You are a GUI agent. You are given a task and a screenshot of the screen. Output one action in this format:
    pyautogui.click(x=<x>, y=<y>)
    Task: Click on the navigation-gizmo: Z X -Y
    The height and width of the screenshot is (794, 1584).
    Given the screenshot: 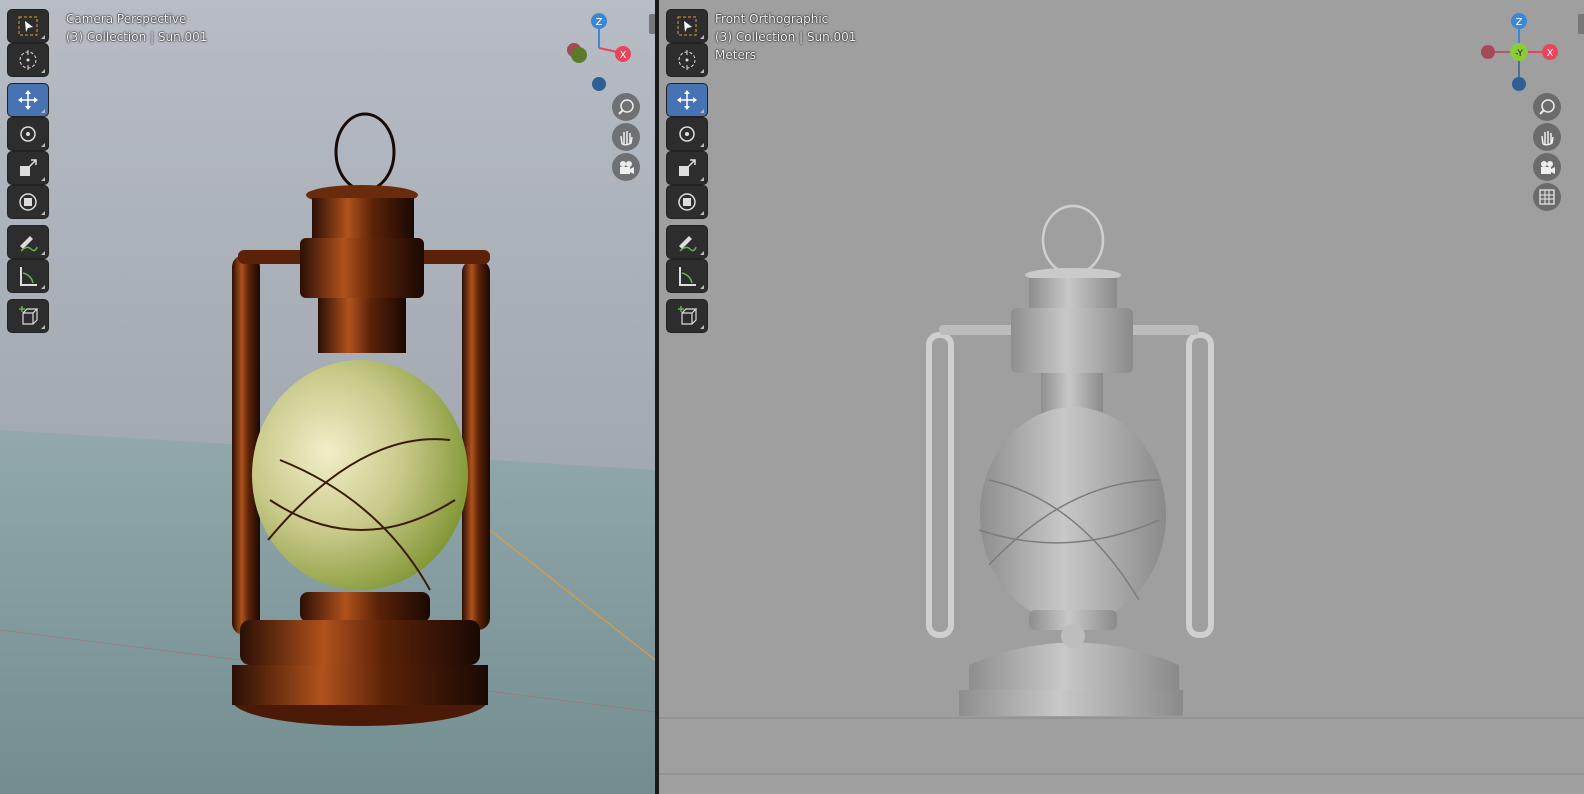 What is the action you would take?
    pyautogui.click(x=1519, y=55)
    